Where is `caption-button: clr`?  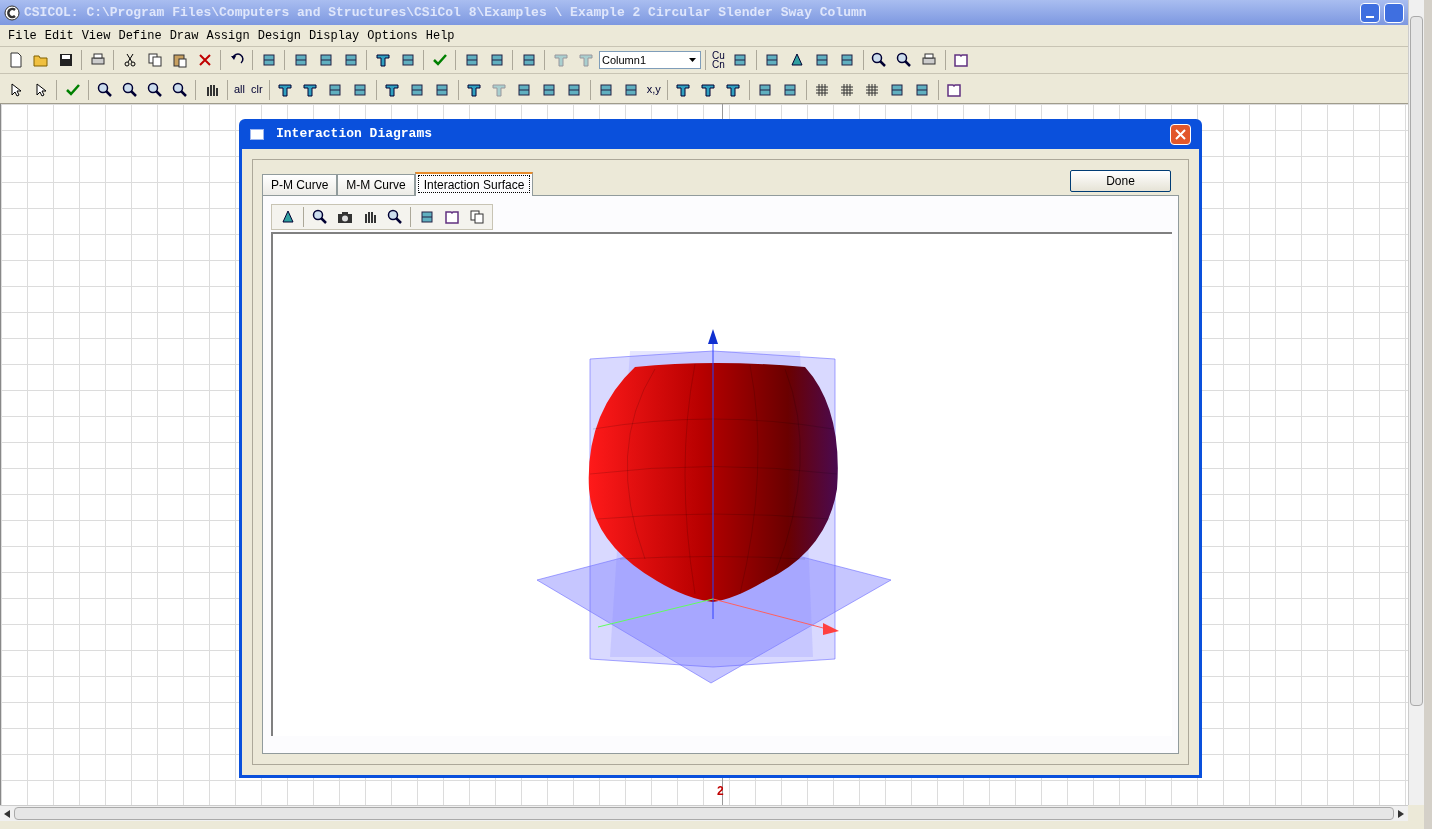
caption-button: clr is located at coordinates (257, 89).